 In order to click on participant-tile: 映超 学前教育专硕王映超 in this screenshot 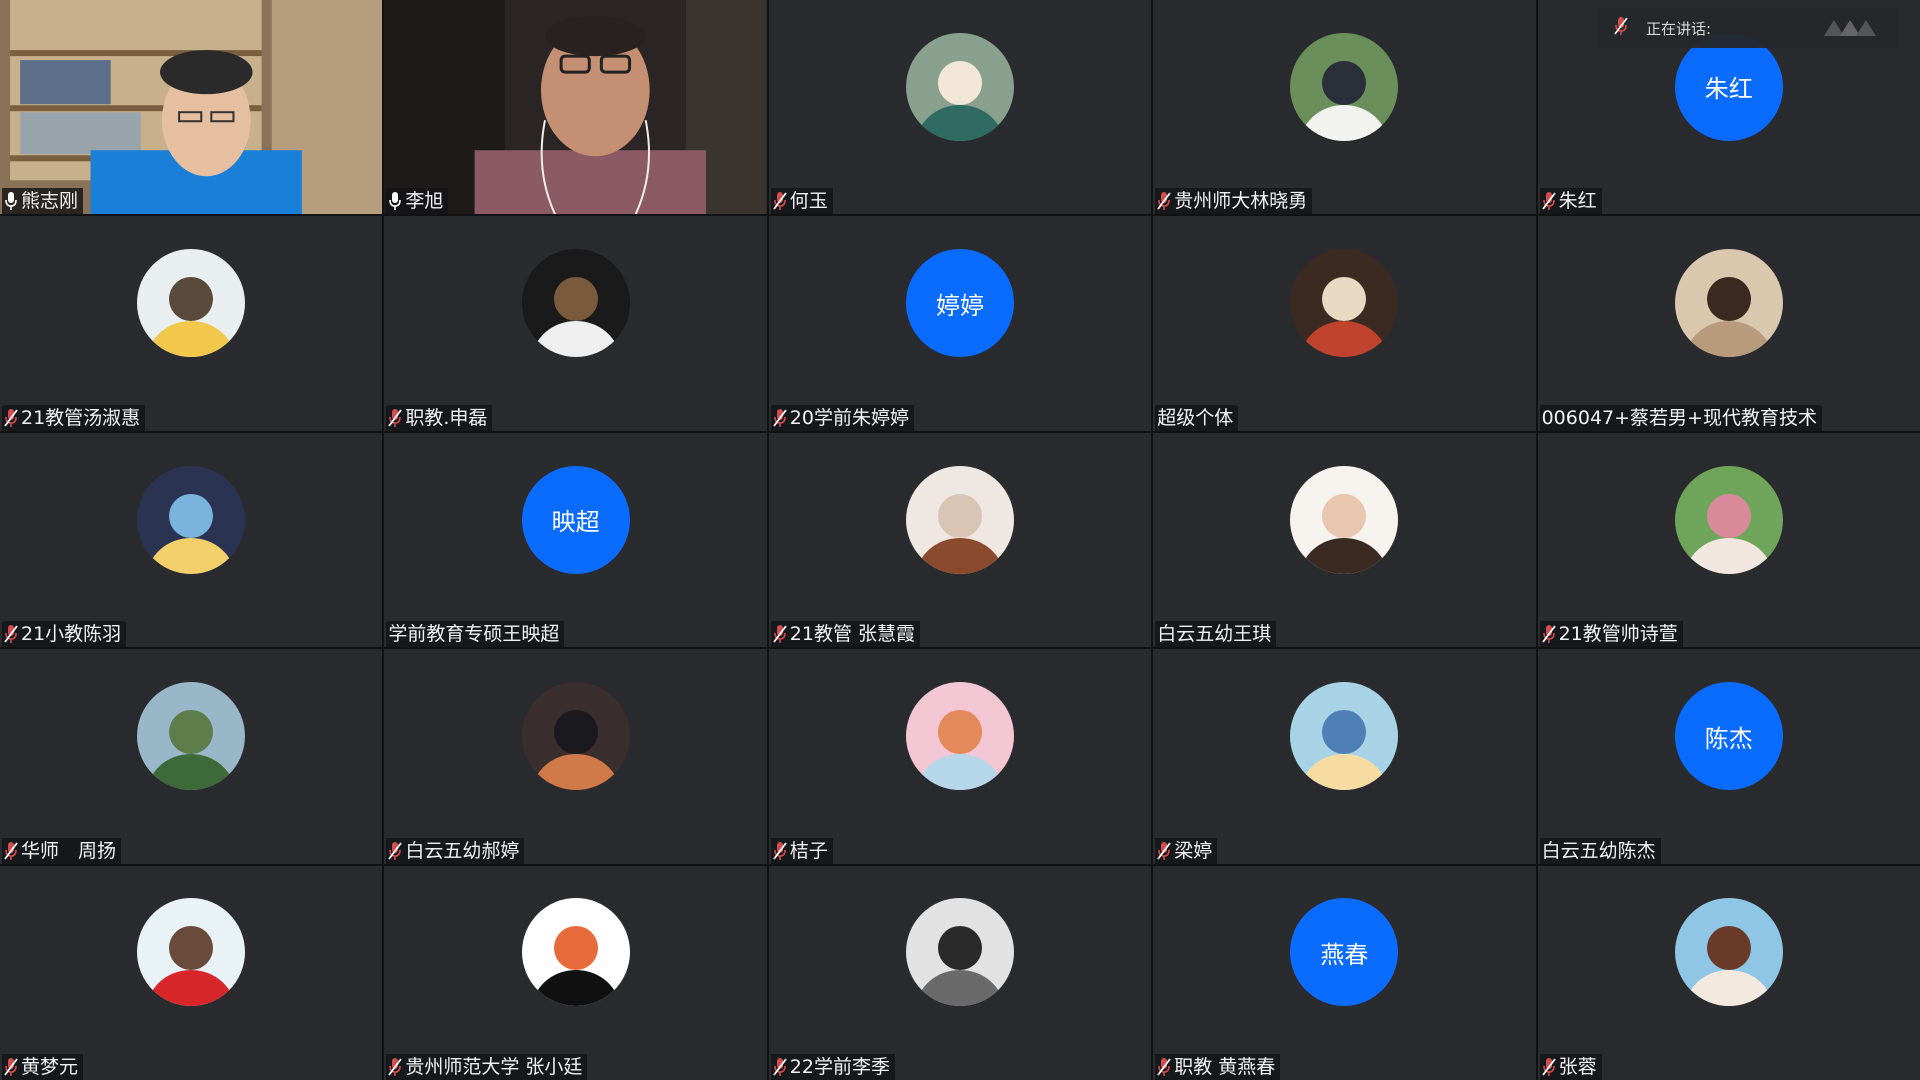, I will do `click(575, 540)`.